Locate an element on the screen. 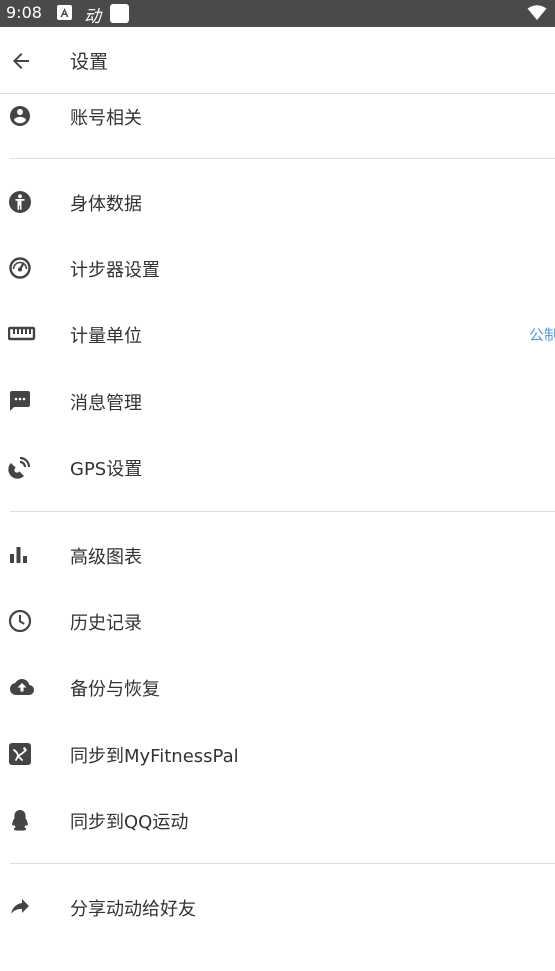 The image size is (555, 971). menu-item-label: 分享动动给好友 is located at coordinates (133, 909).